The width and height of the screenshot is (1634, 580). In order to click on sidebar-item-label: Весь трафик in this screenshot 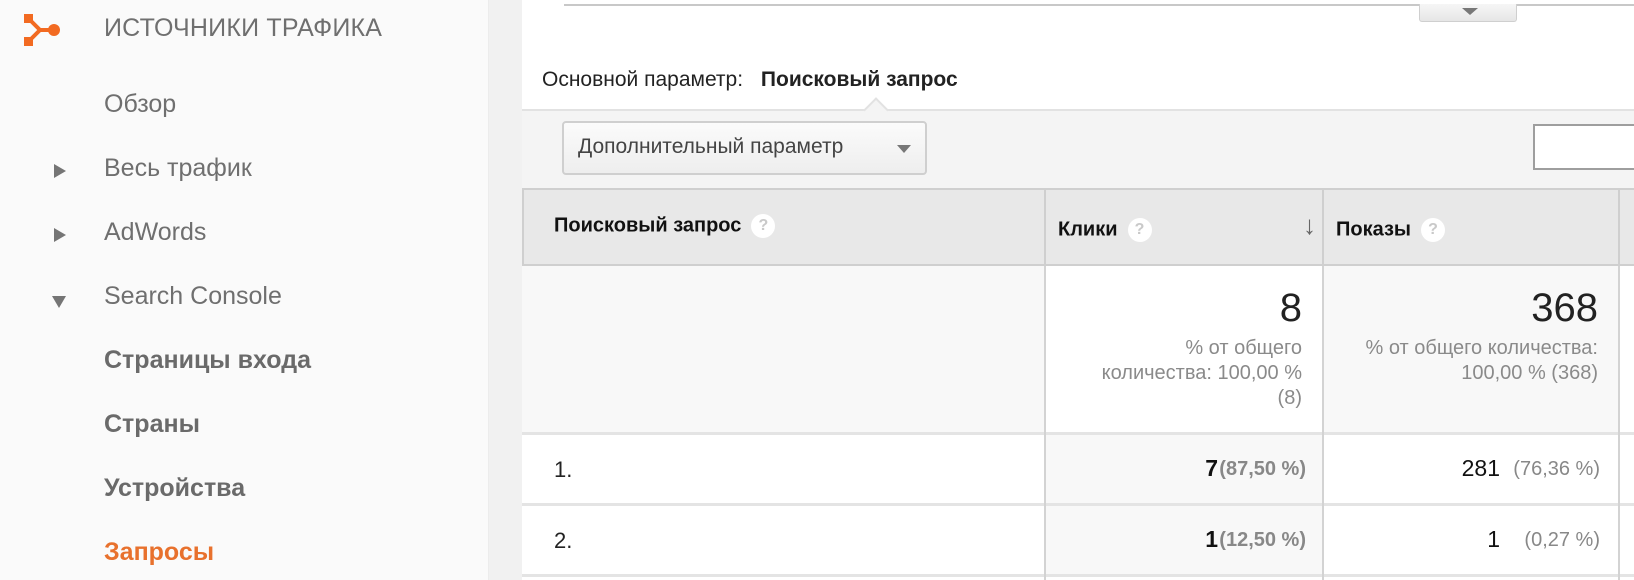, I will do `click(178, 168)`.